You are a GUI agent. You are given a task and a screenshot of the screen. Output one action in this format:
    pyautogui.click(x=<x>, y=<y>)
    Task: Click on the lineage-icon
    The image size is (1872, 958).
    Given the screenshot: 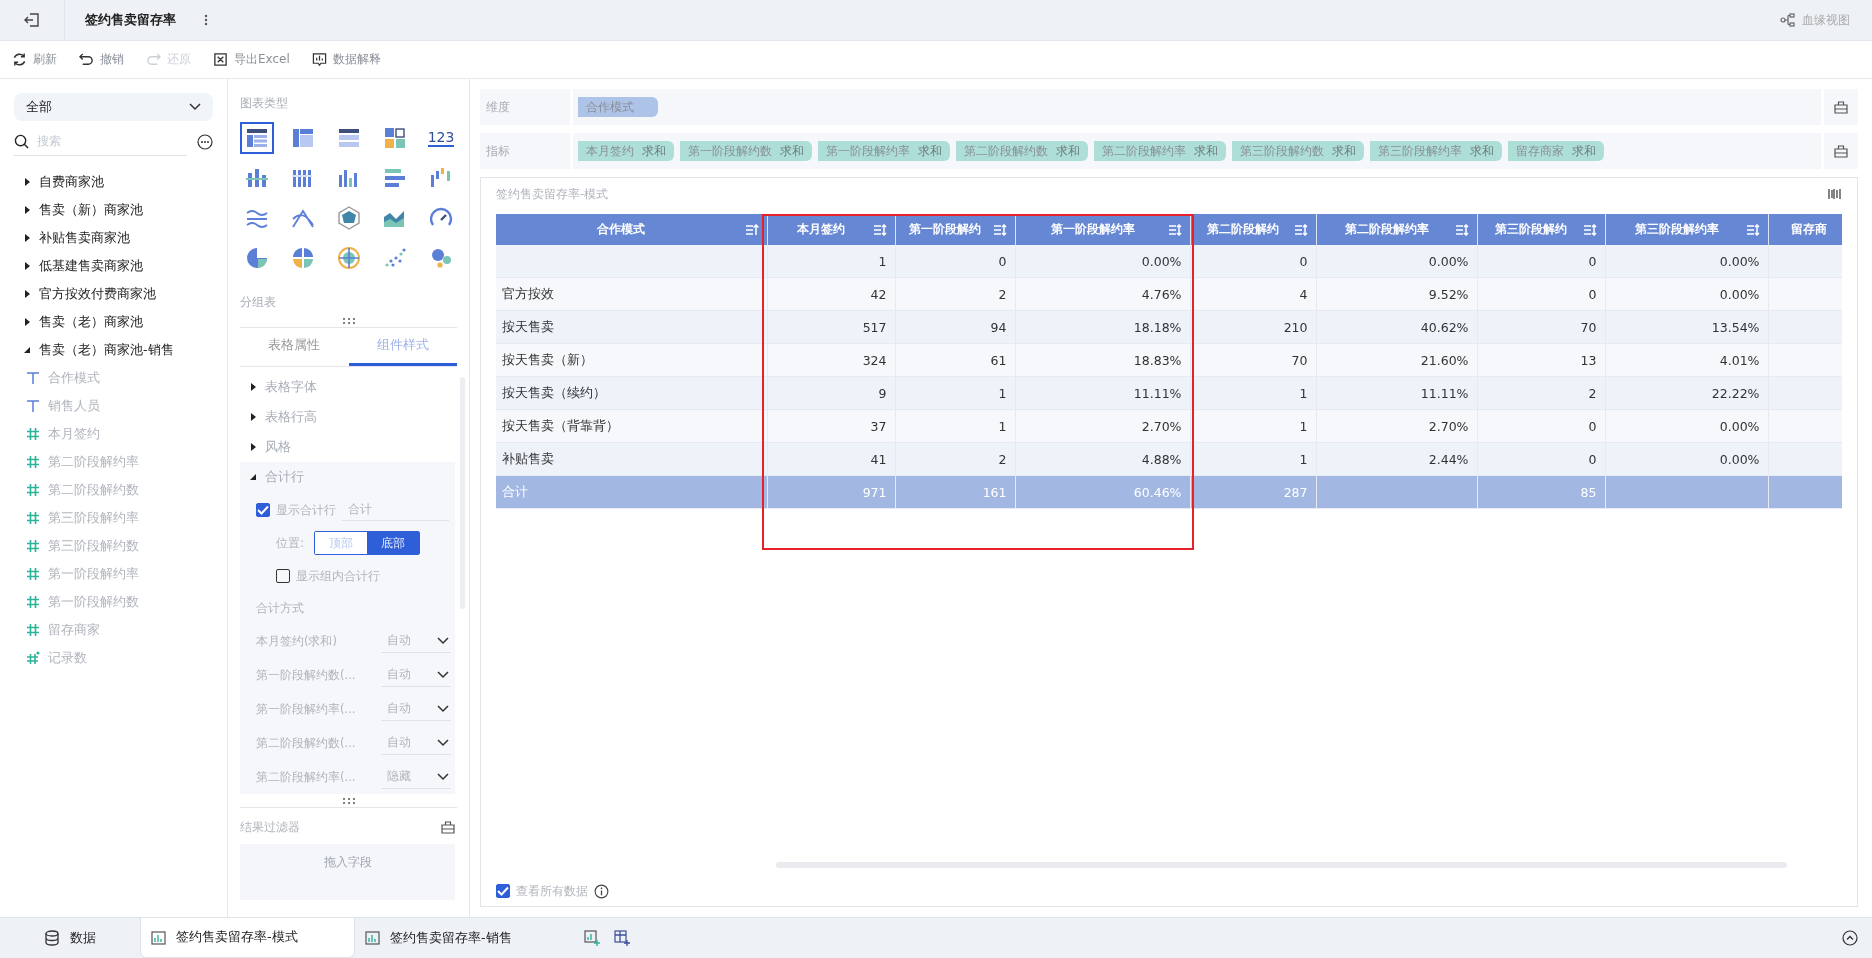 What is the action you would take?
    pyautogui.click(x=1788, y=20)
    